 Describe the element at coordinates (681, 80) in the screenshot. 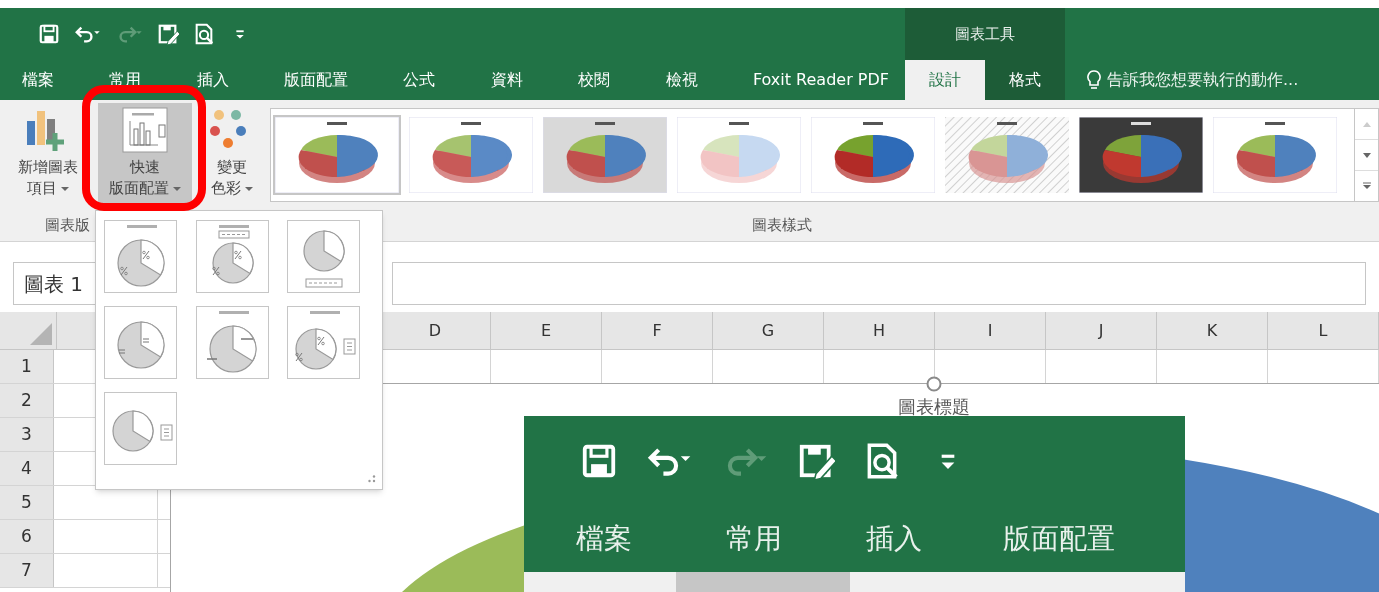

I see `ribbon-tab: 檢視` at that location.